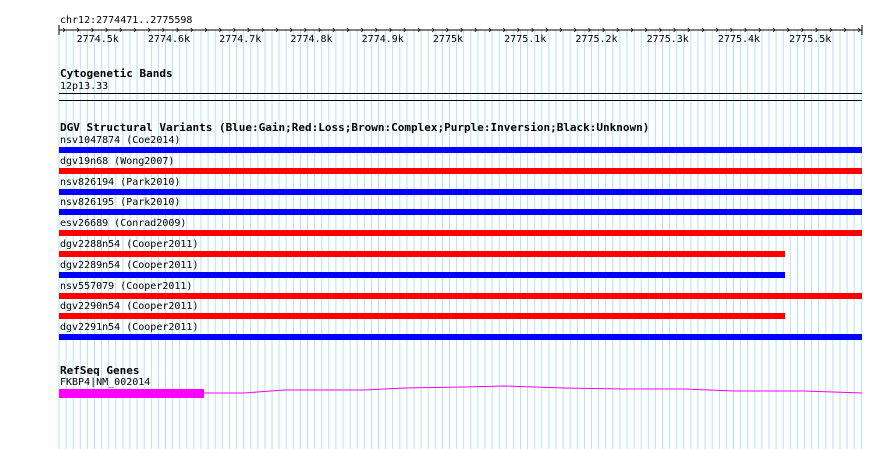  What do you see at coordinates (97, 39) in the screenshot?
I see `ruler-tick-label: 2774.5k` at bounding box center [97, 39].